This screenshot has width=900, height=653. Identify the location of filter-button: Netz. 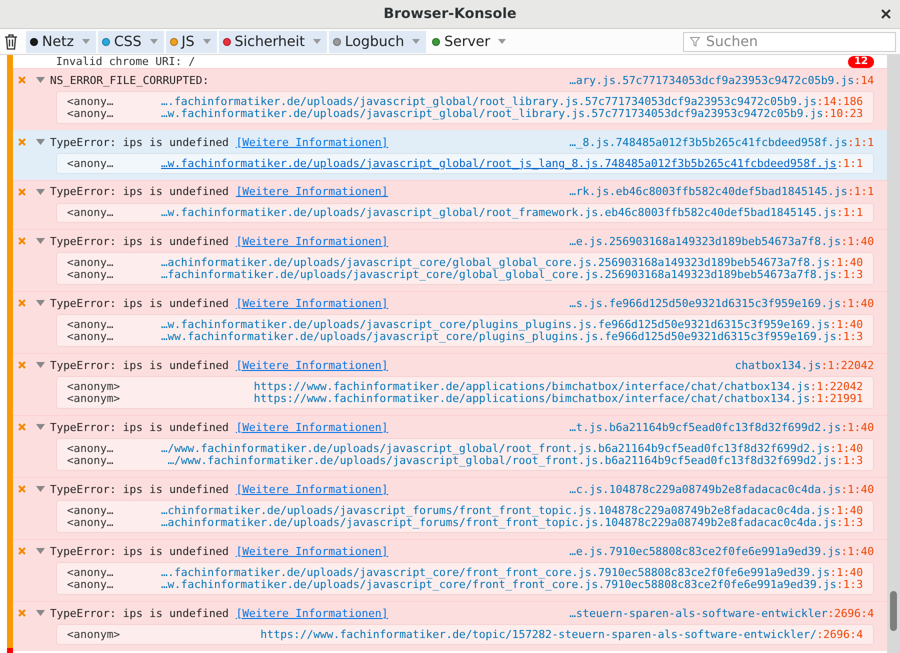
(61, 41).